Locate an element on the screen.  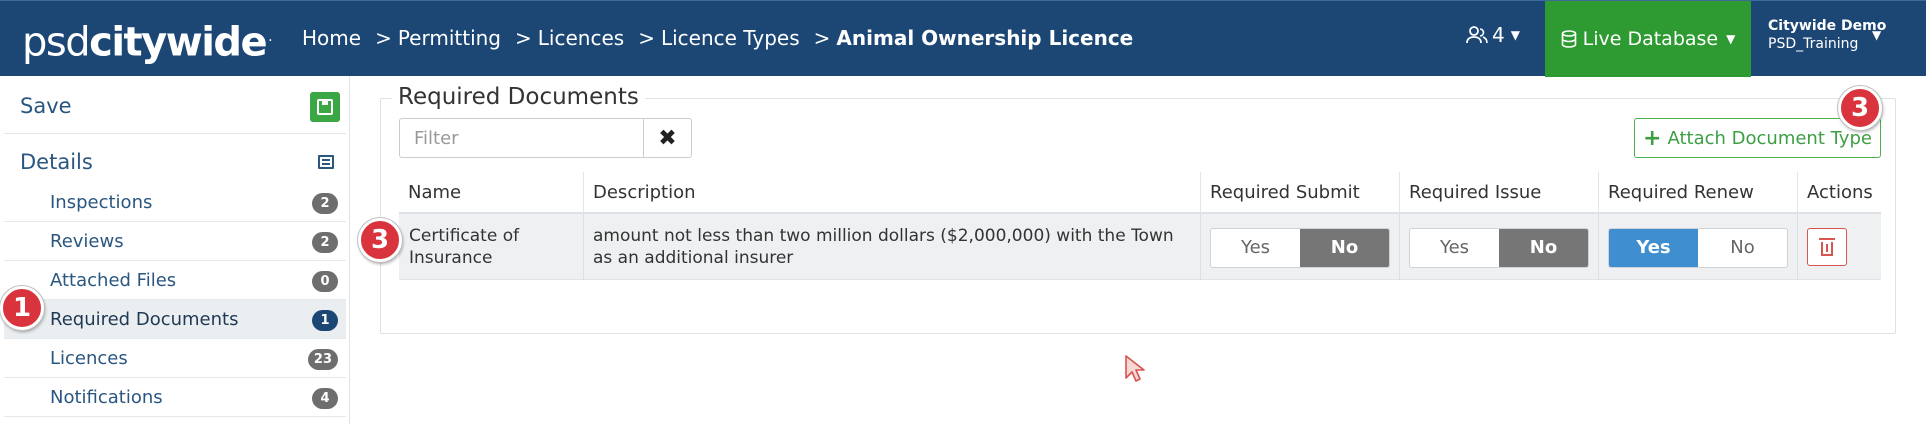
required-issue-toggle: Yes No is located at coordinates (1499, 248).